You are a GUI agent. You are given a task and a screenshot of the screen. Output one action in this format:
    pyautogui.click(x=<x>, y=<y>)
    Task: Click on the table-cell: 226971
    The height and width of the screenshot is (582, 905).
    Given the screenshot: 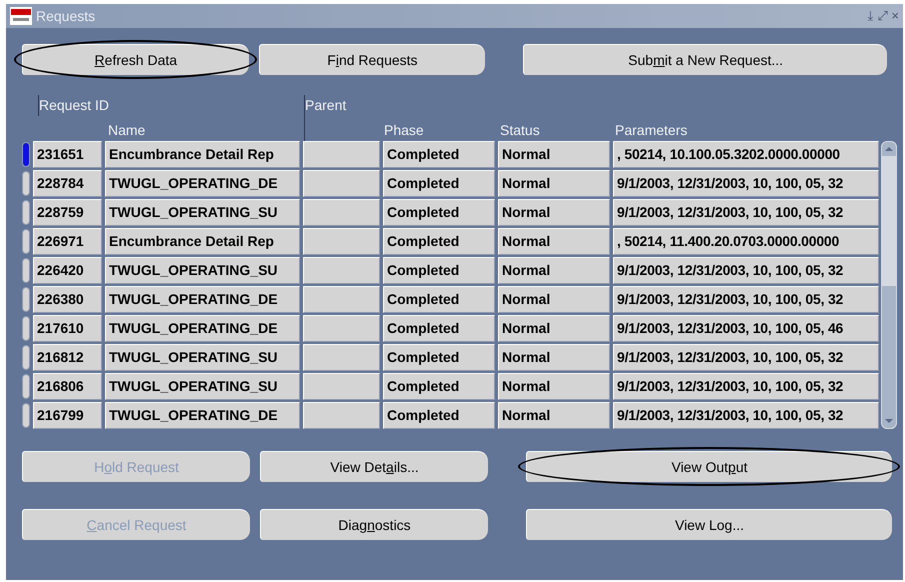 What is the action you would take?
    pyautogui.click(x=67, y=241)
    